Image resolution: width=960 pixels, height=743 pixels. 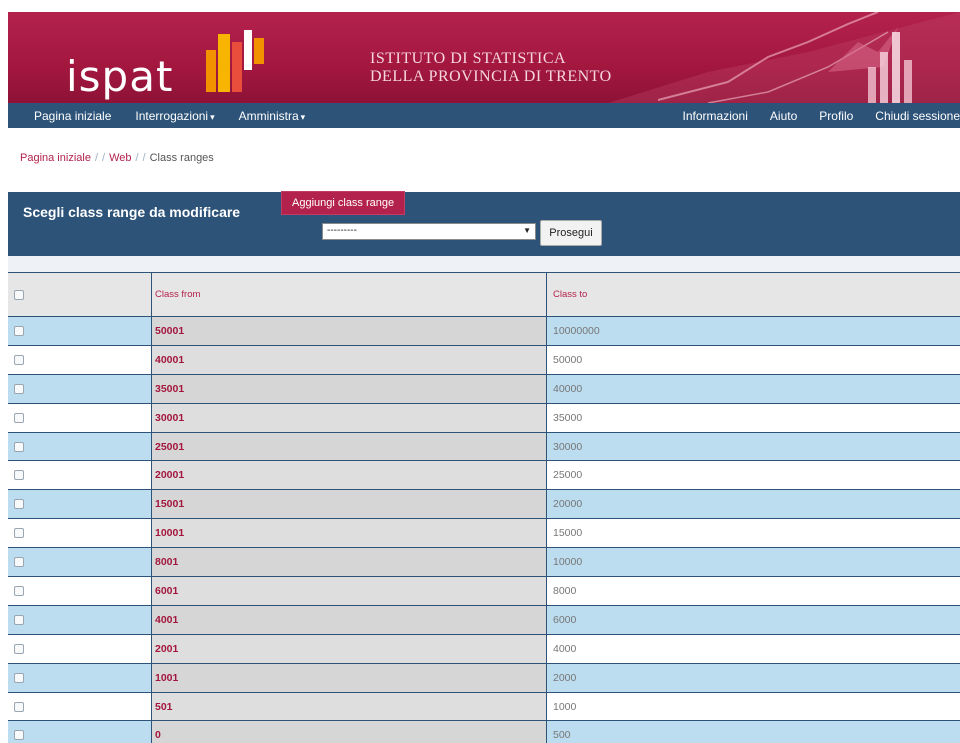 I want to click on nav-queries-dropdown: Interrogazioni ▾, so click(x=174, y=116).